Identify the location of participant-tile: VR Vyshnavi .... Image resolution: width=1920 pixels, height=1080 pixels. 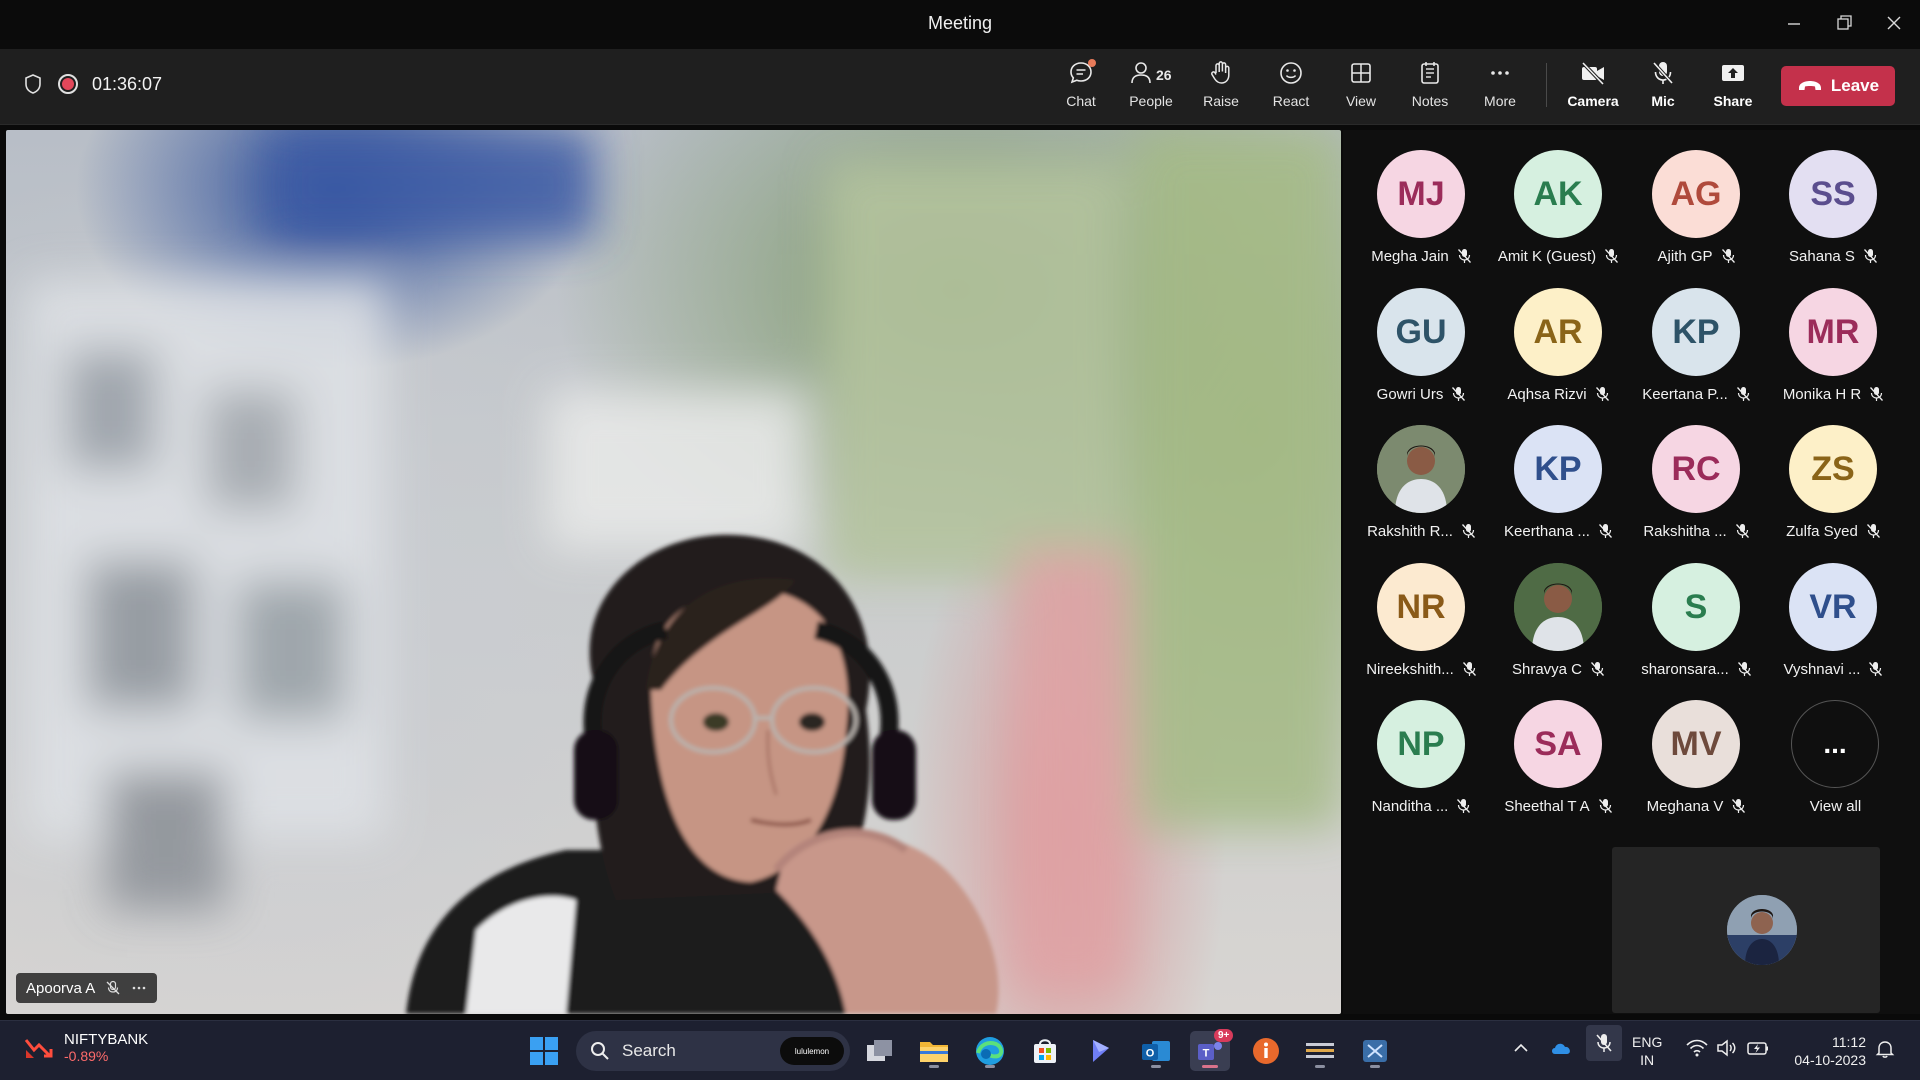
(1833, 610).